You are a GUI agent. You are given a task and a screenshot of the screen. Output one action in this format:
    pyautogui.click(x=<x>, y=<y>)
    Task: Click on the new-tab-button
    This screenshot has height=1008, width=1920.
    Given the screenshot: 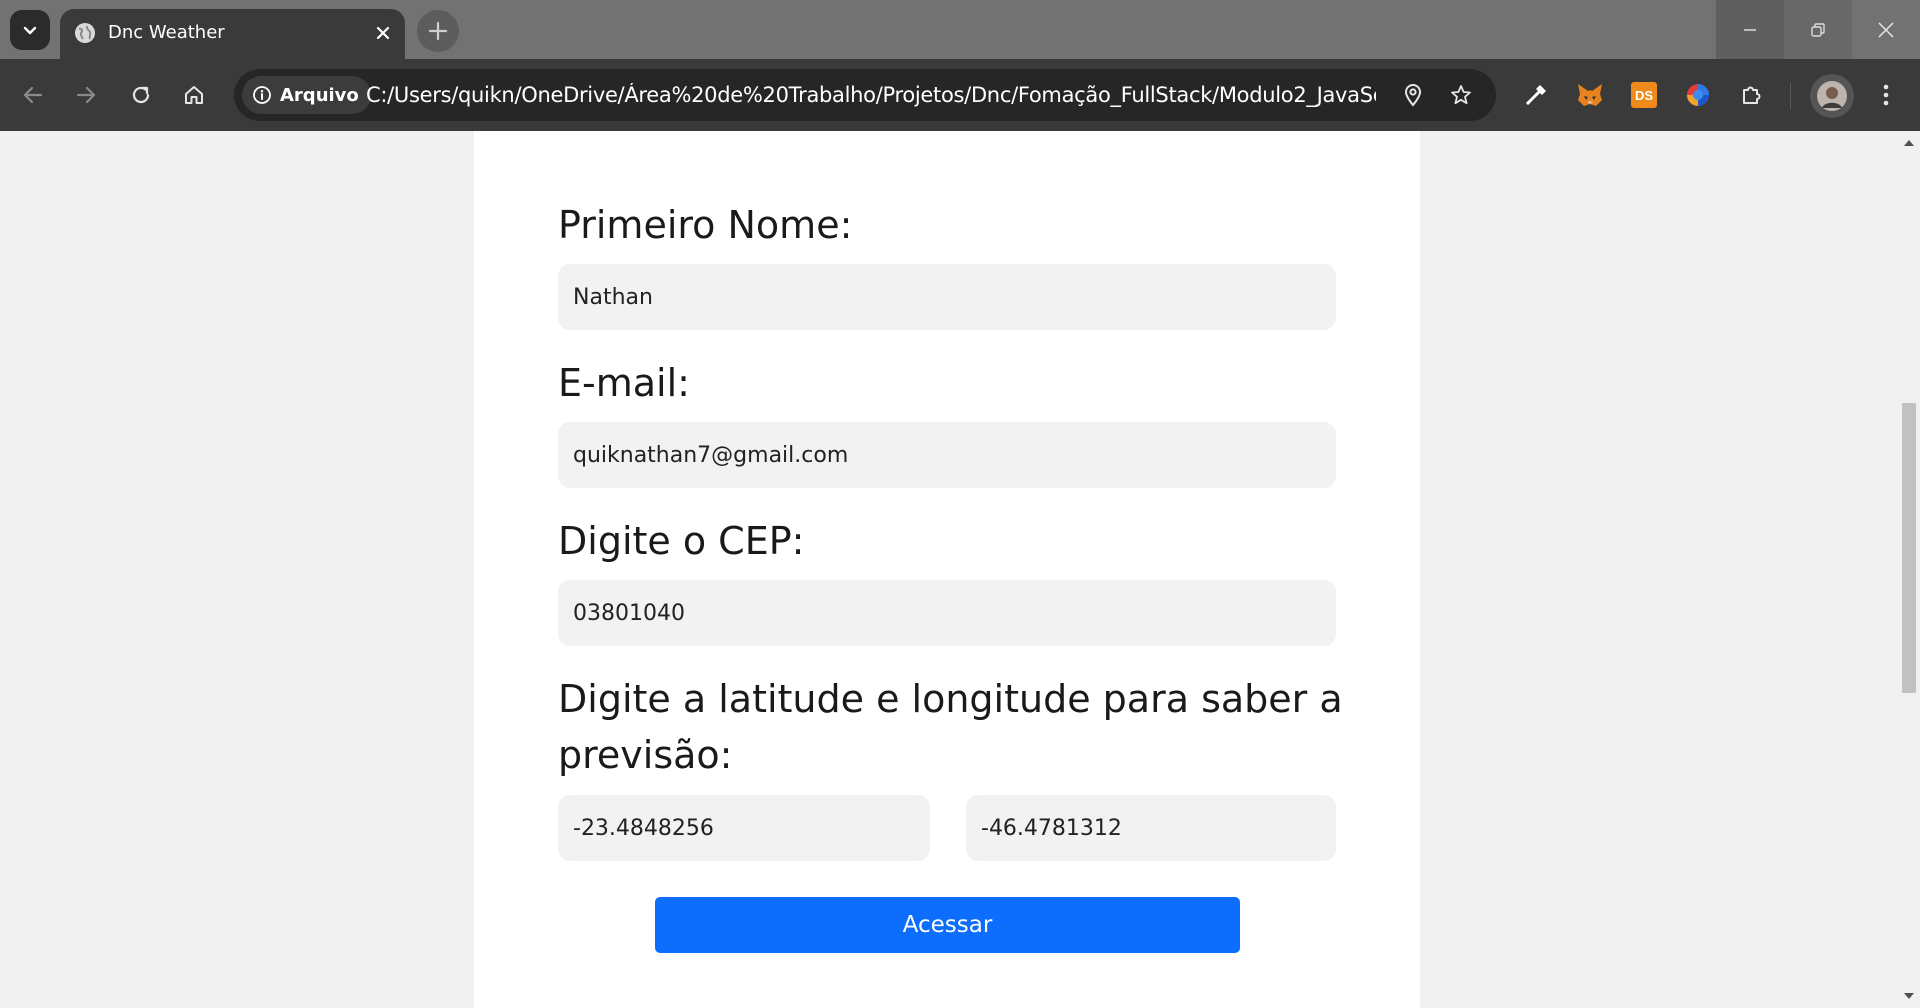 What is the action you would take?
    pyautogui.click(x=438, y=31)
    